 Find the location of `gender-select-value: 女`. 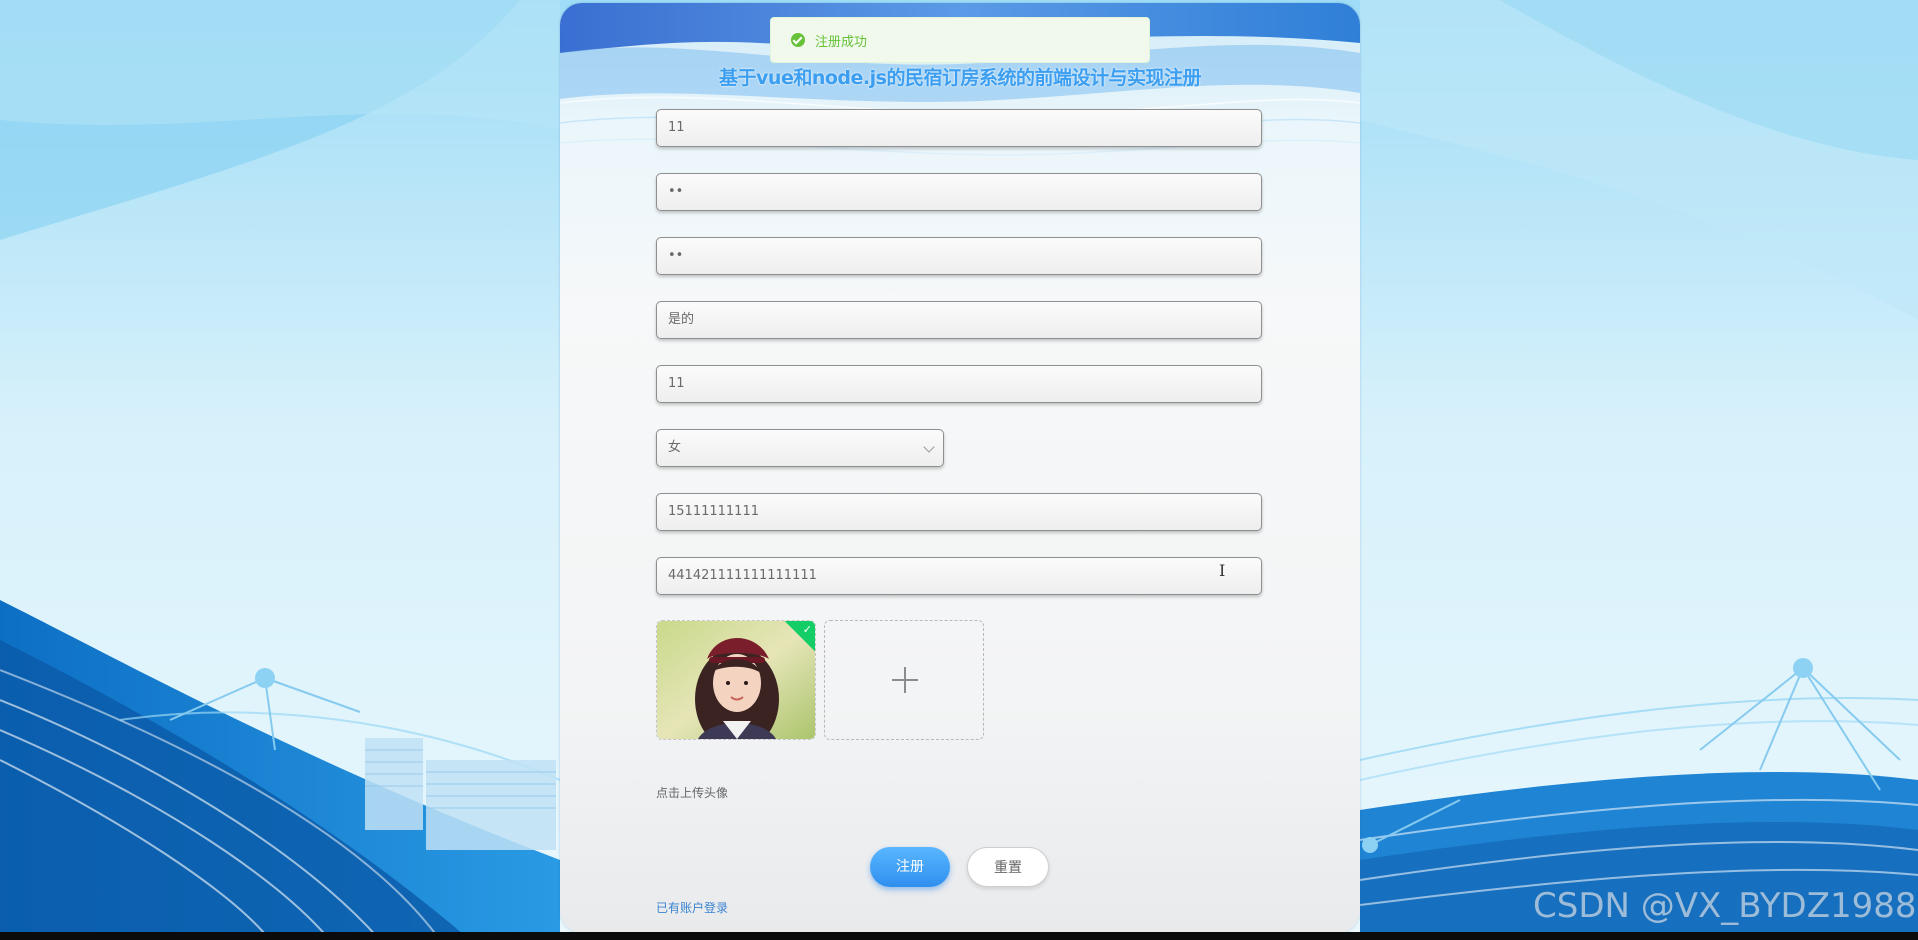

gender-select-value: 女 is located at coordinates (675, 447).